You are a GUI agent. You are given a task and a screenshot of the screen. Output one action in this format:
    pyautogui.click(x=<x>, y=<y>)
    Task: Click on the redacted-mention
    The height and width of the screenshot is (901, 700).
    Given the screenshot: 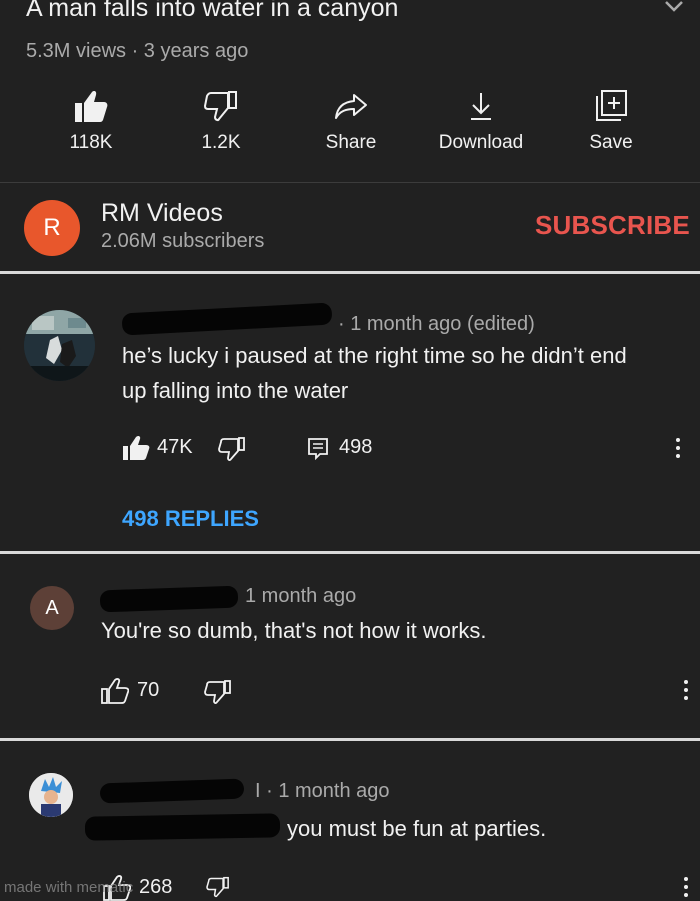 What is the action you would take?
    pyautogui.click(x=182, y=827)
    